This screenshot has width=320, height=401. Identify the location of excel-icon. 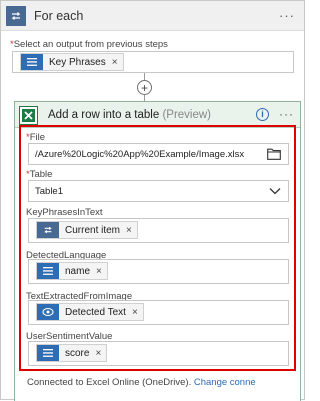
(28, 115).